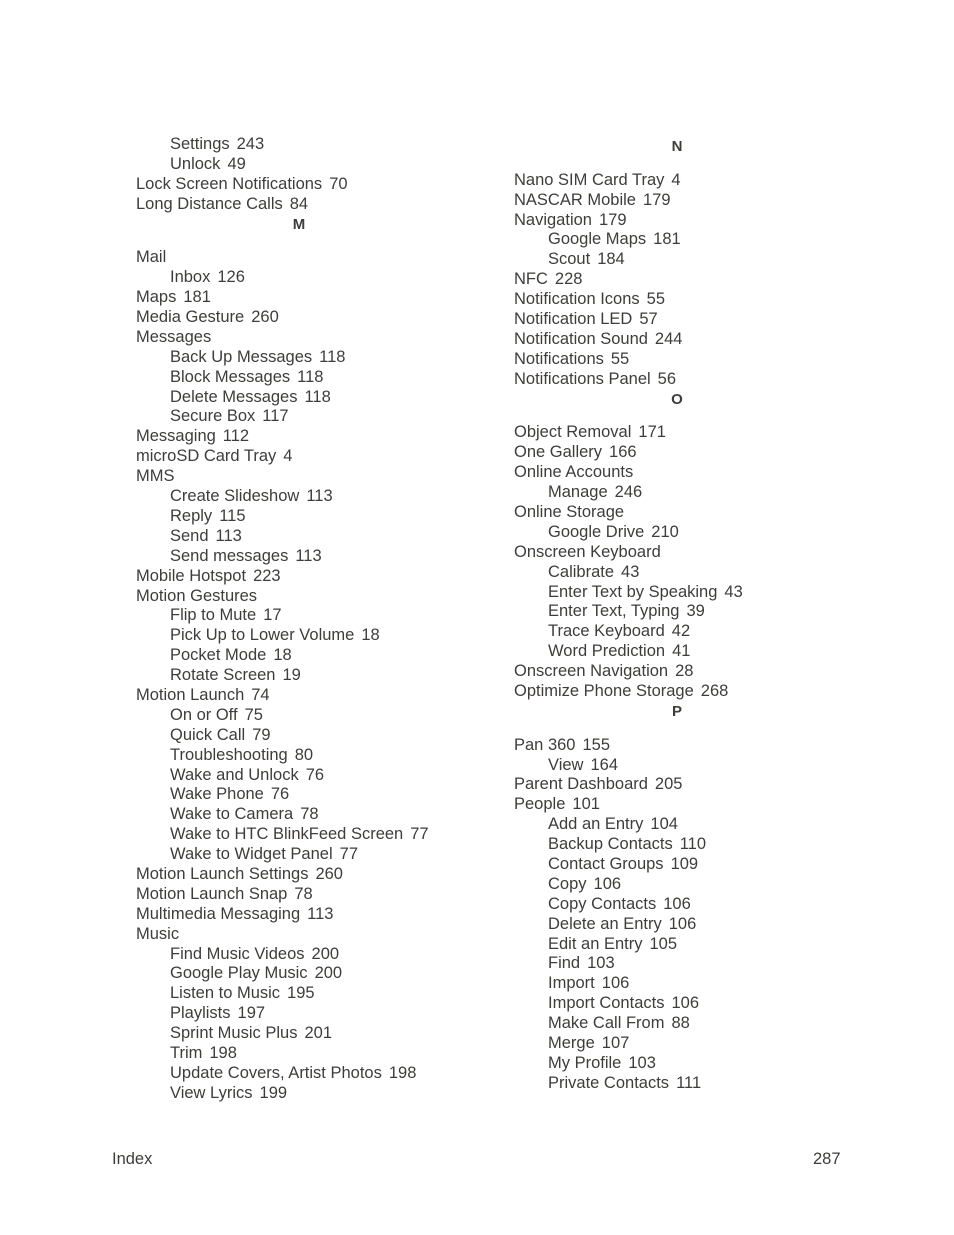  What do you see at coordinates (586, 804) in the screenshot?
I see `entry-page-link: 101` at bounding box center [586, 804].